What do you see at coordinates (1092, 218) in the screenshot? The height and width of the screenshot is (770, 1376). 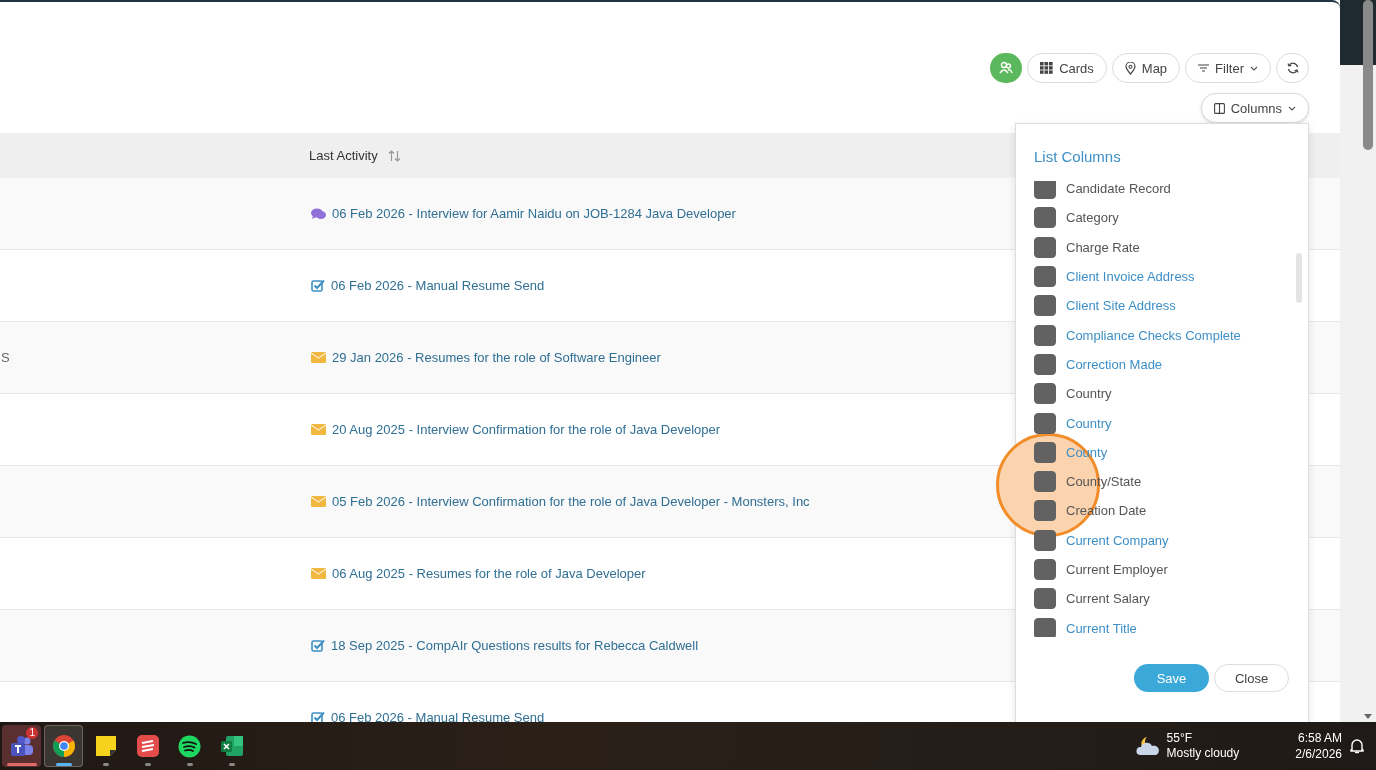 I see `column-option: Category` at bounding box center [1092, 218].